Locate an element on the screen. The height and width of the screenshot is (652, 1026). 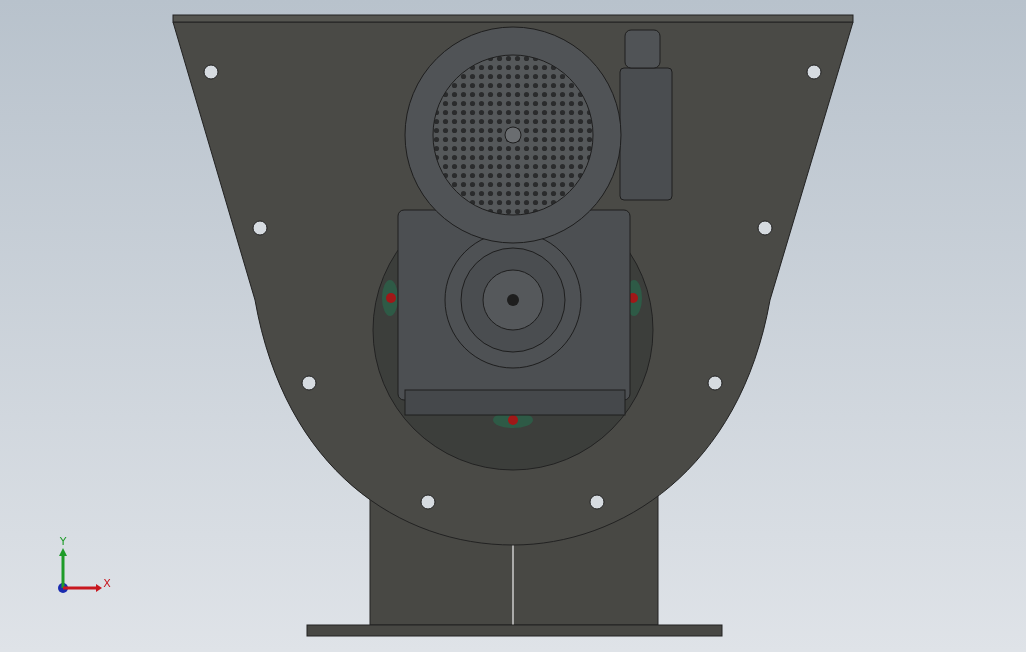
axis-label: X is located at coordinates (107, 583).